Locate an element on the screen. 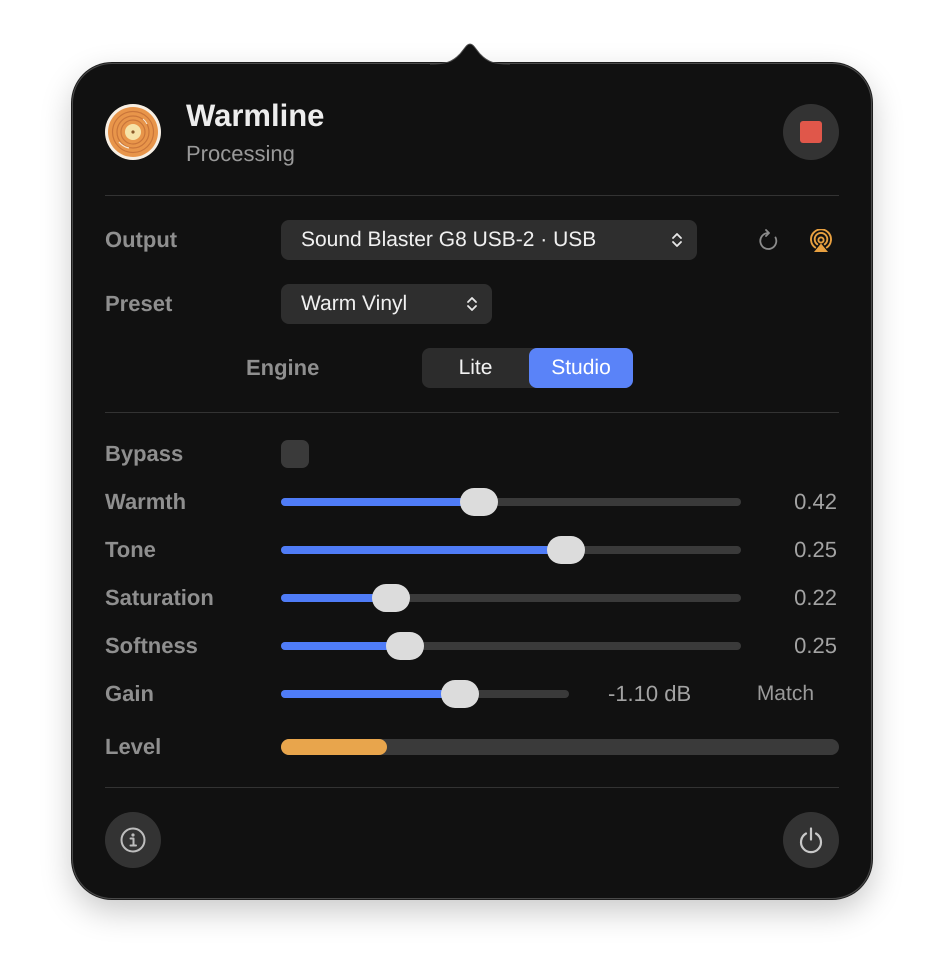 The image size is (944, 980). control-label: Softness is located at coordinates (151, 645).